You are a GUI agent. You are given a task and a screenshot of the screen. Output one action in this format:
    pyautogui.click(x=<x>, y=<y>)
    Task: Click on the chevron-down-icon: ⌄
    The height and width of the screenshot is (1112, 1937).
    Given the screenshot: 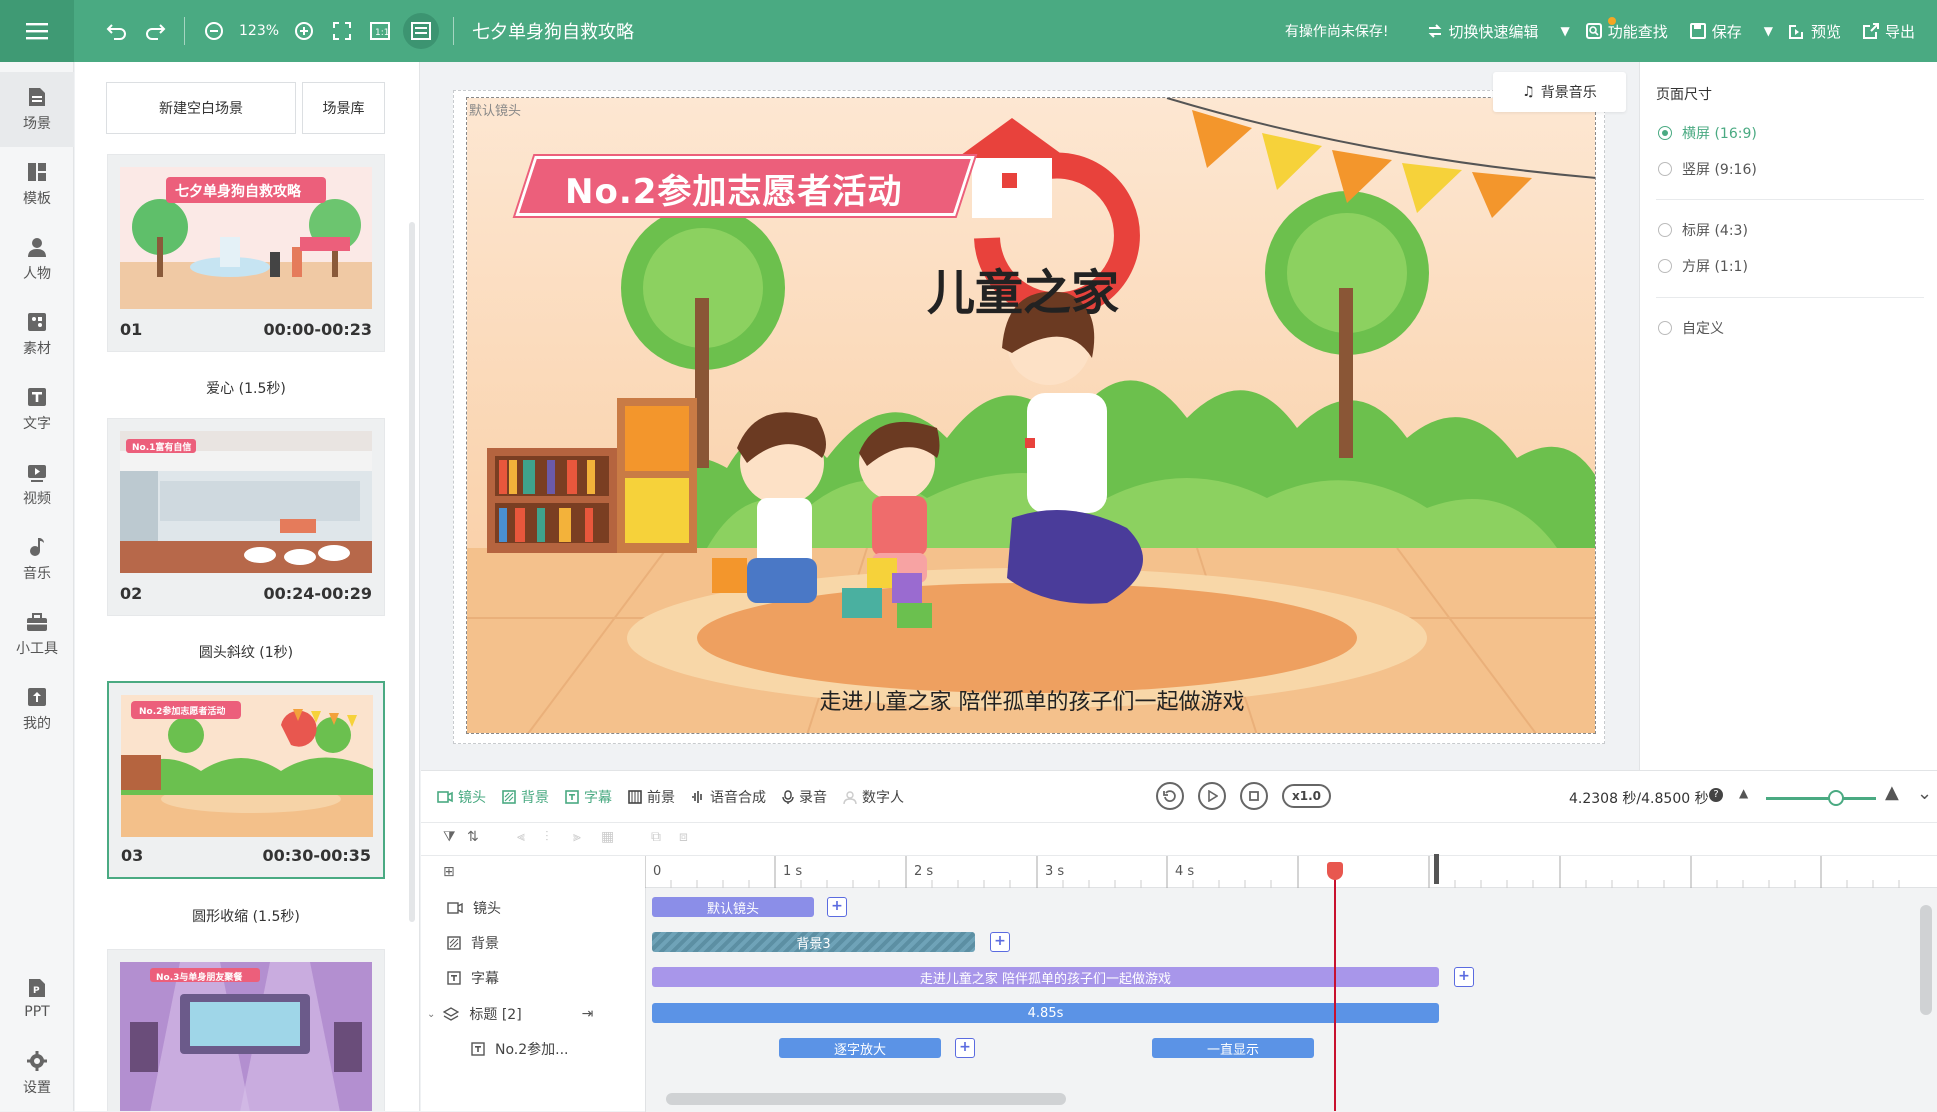 What is the action you would take?
    pyautogui.click(x=431, y=1014)
    